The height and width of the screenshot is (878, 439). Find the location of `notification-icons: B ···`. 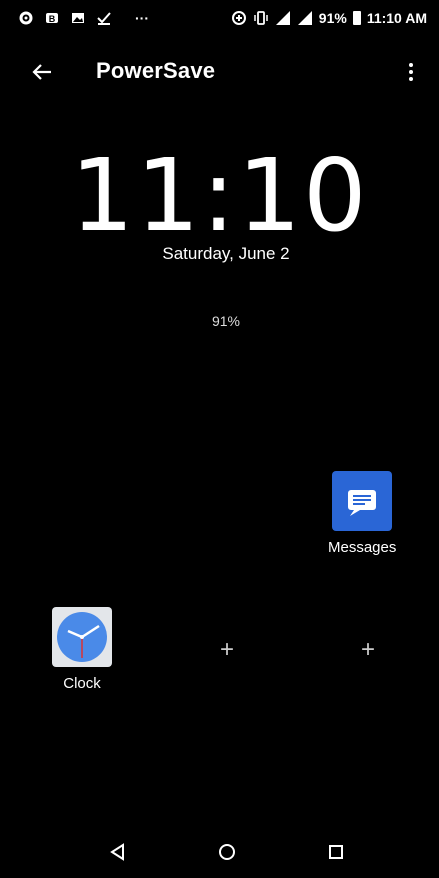

notification-icons: B ··· is located at coordinates (86, 18).